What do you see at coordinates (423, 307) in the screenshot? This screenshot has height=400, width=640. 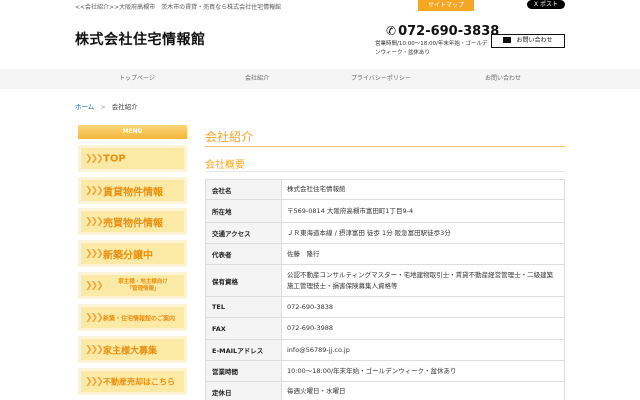 I see `row-value: 072-690-3838` at bounding box center [423, 307].